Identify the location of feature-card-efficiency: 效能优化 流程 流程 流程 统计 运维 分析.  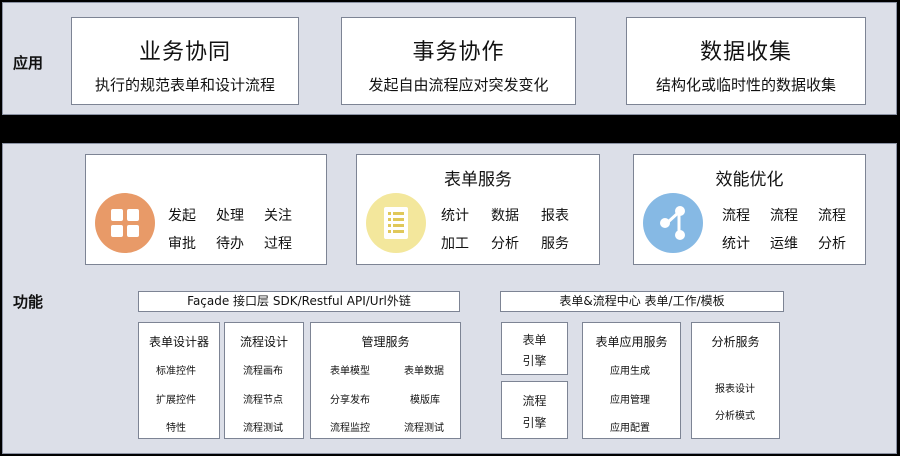
(749, 209).